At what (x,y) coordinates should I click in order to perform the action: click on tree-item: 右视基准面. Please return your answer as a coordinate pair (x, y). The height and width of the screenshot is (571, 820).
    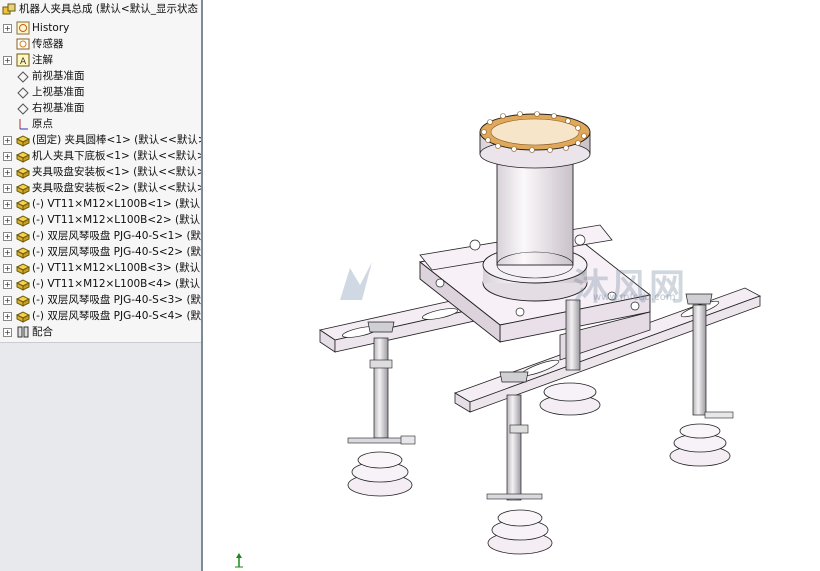
    Looking at the image, I should click on (100, 108).